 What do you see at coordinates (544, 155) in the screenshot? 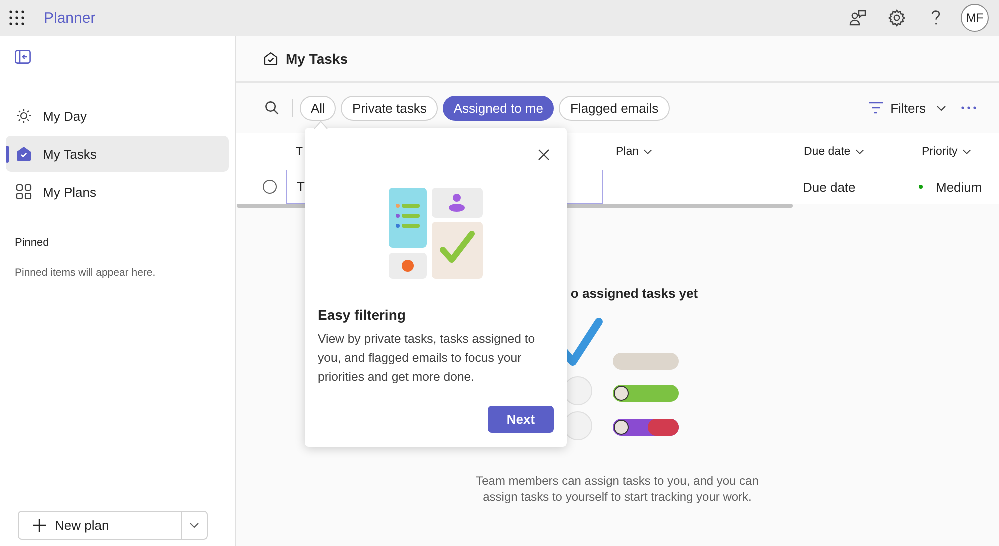
I see `close-icon` at bounding box center [544, 155].